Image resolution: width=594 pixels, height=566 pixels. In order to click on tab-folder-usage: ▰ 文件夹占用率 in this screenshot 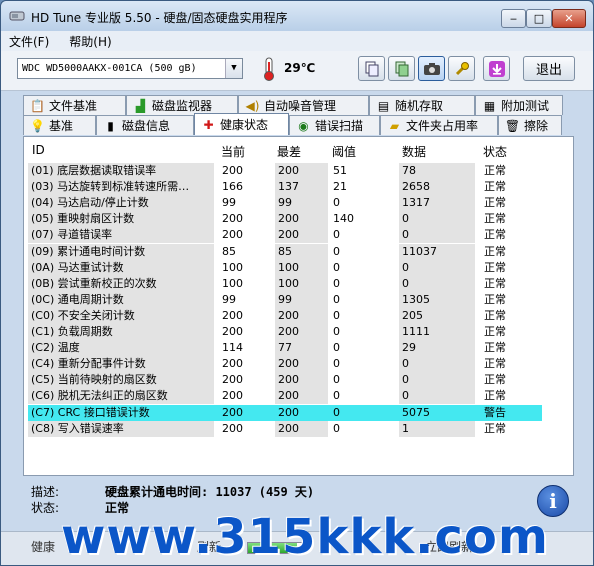, I will do `click(439, 125)`.